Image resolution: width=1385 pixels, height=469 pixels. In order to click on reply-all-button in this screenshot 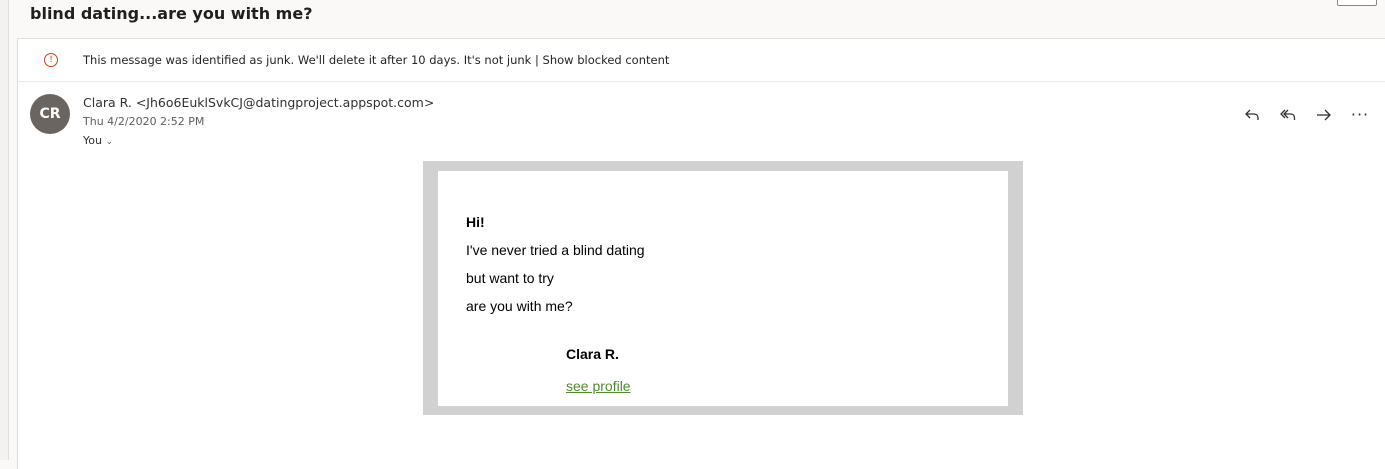, I will do `click(1288, 115)`.